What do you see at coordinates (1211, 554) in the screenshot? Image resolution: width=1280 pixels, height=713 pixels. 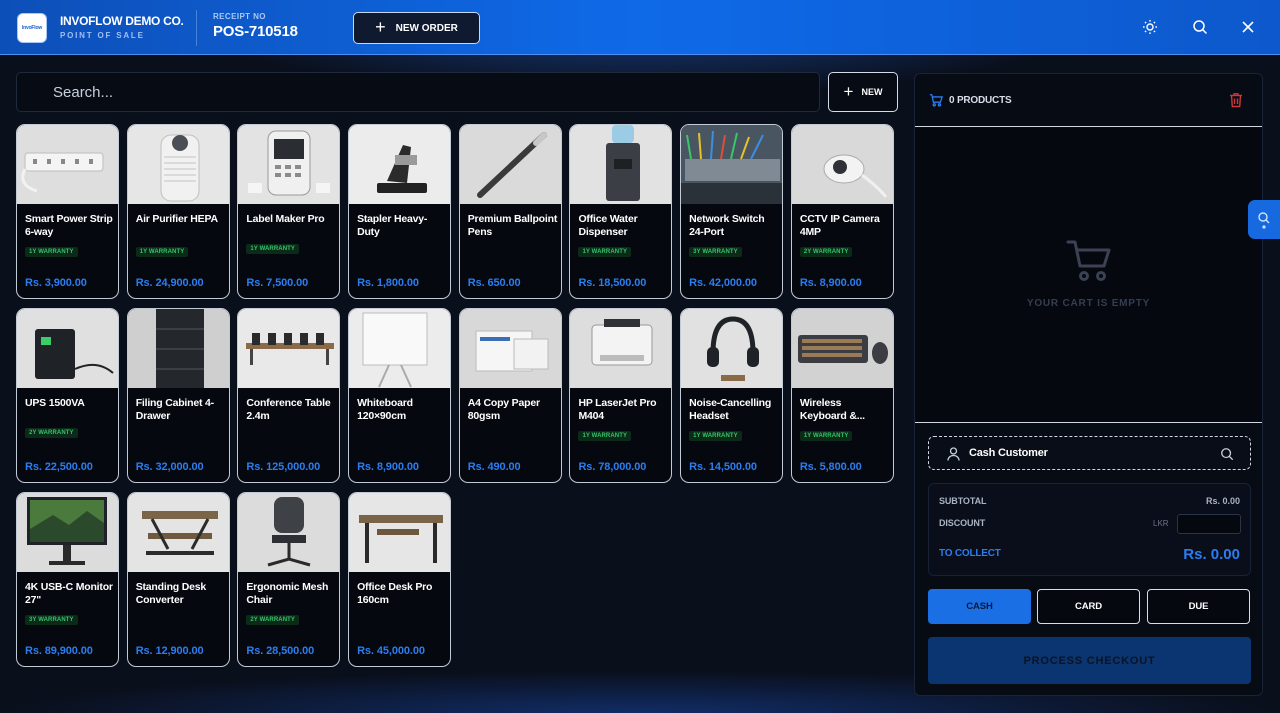 I see `to-collect-value: Rs. 0.00` at bounding box center [1211, 554].